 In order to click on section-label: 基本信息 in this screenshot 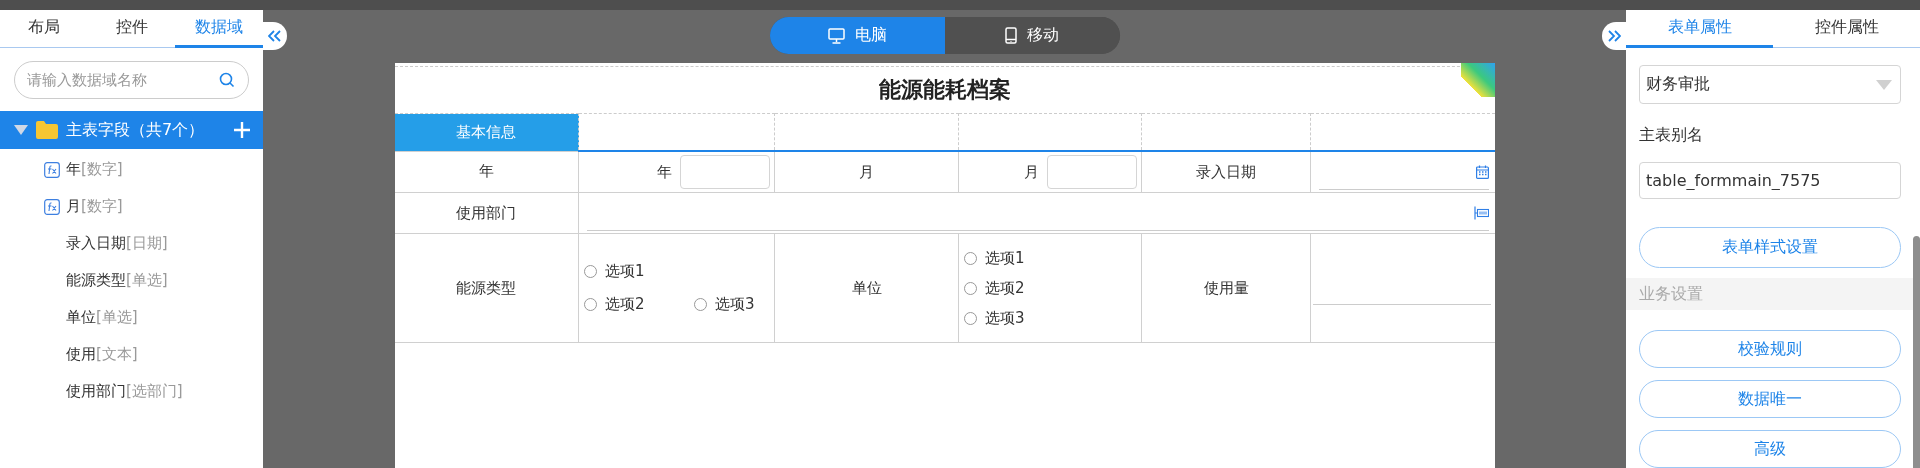, I will do `click(486, 132)`.